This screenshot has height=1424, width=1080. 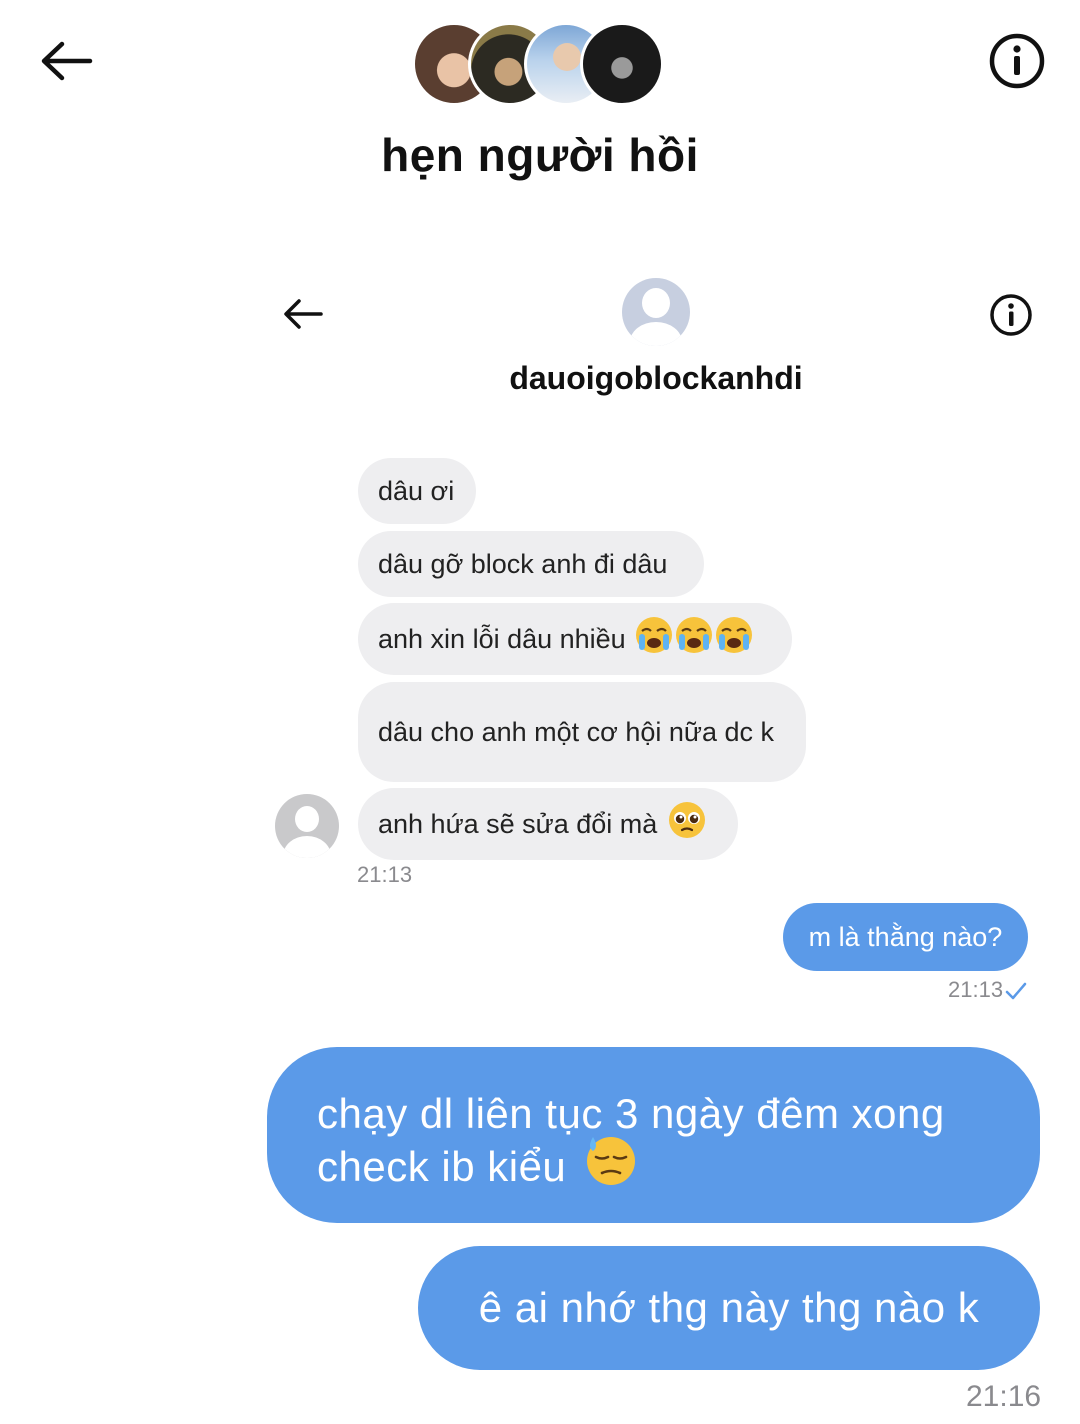 What do you see at coordinates (303, 316) in the screenshot?
I see `inner-back-arrow-icon` at bounding box center [303, 316].